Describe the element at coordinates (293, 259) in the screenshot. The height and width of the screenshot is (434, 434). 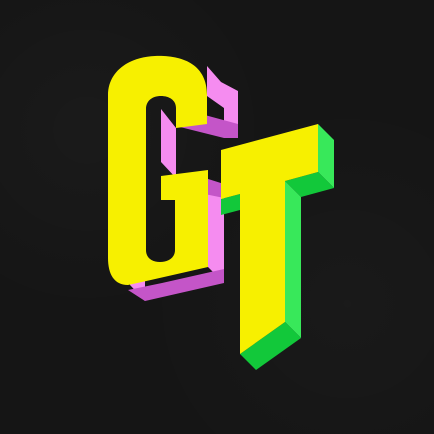
I see `t-depth-stem-right` at that location.